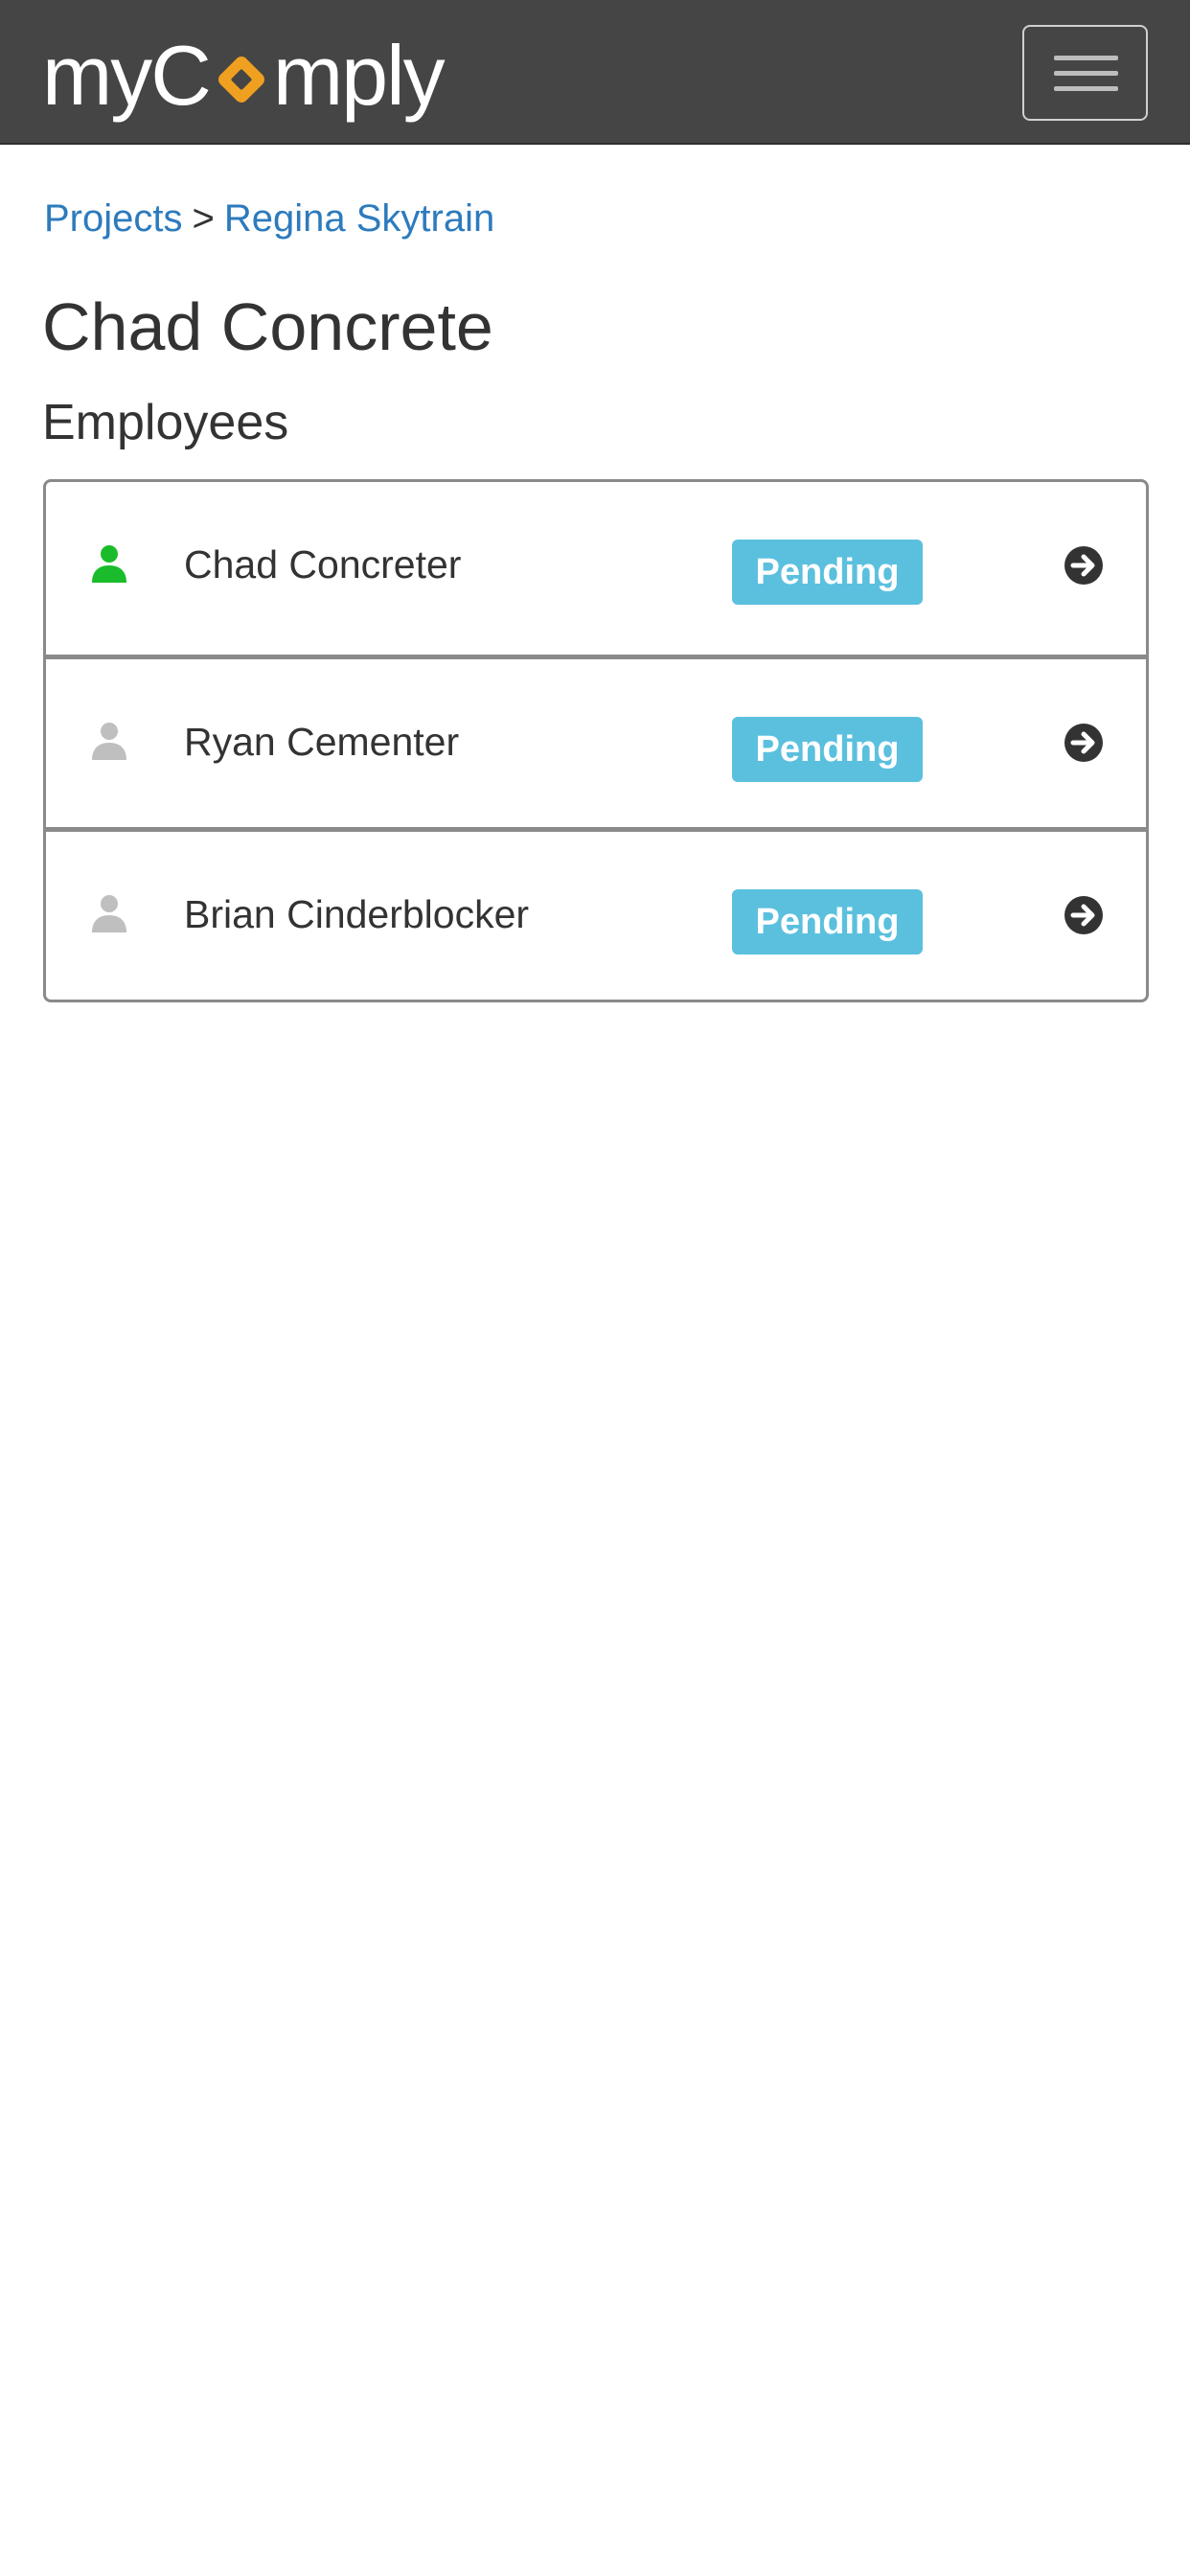 This screenshot has width=1190, height=2576. I want to click on employee-name: Chad Concreter, so click(323, 564).